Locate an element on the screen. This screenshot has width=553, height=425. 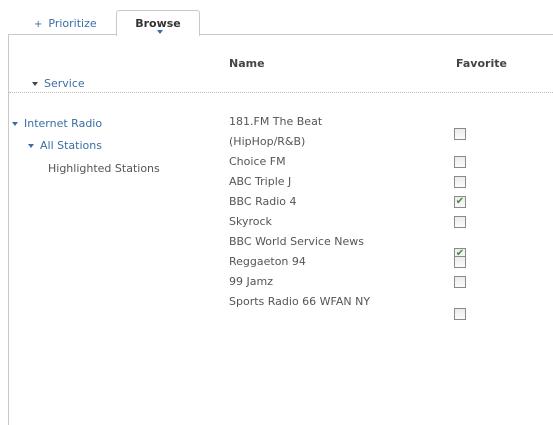
table-row: Skyrock is located at coordinates (379, 222).